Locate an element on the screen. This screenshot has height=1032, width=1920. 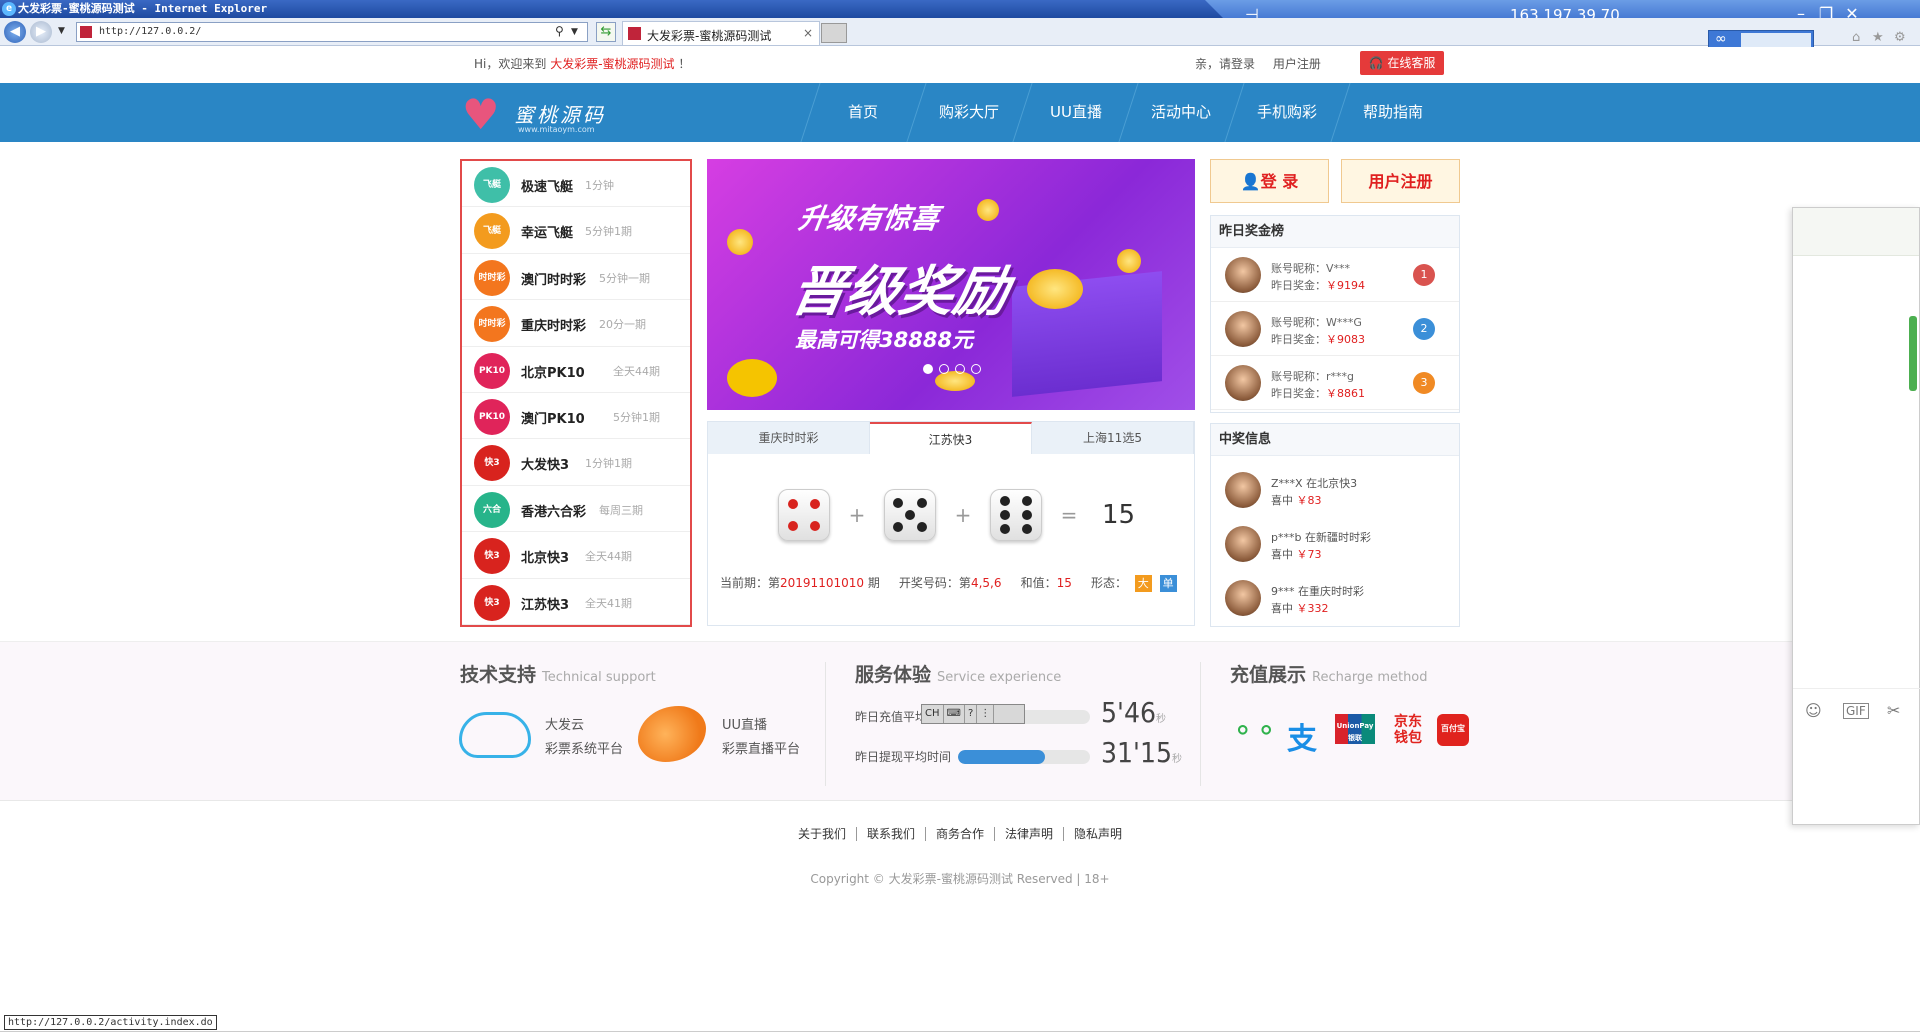
lottery-item: 快3 北京快3 全天44期 is located at coordinates (576, 555).